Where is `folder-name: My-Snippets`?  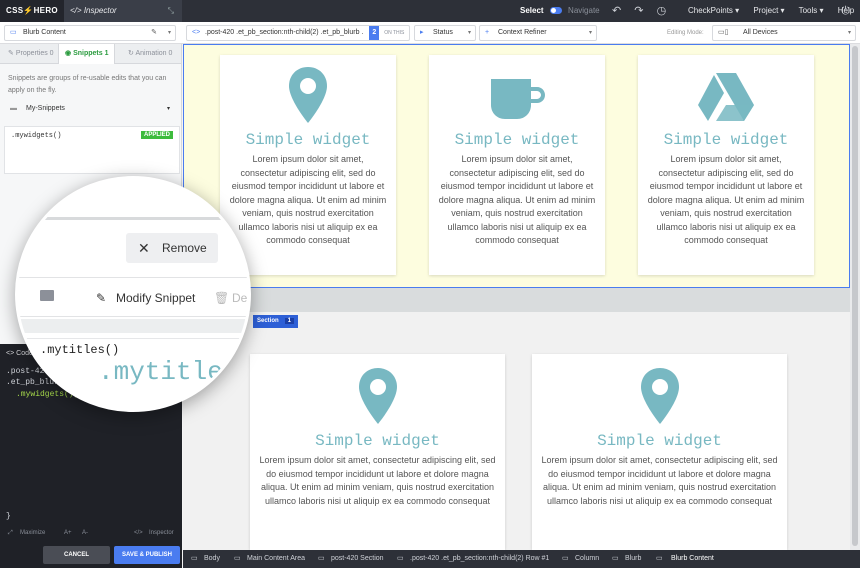 folder-name: My-Snippets is located at coordinates (45, 108).